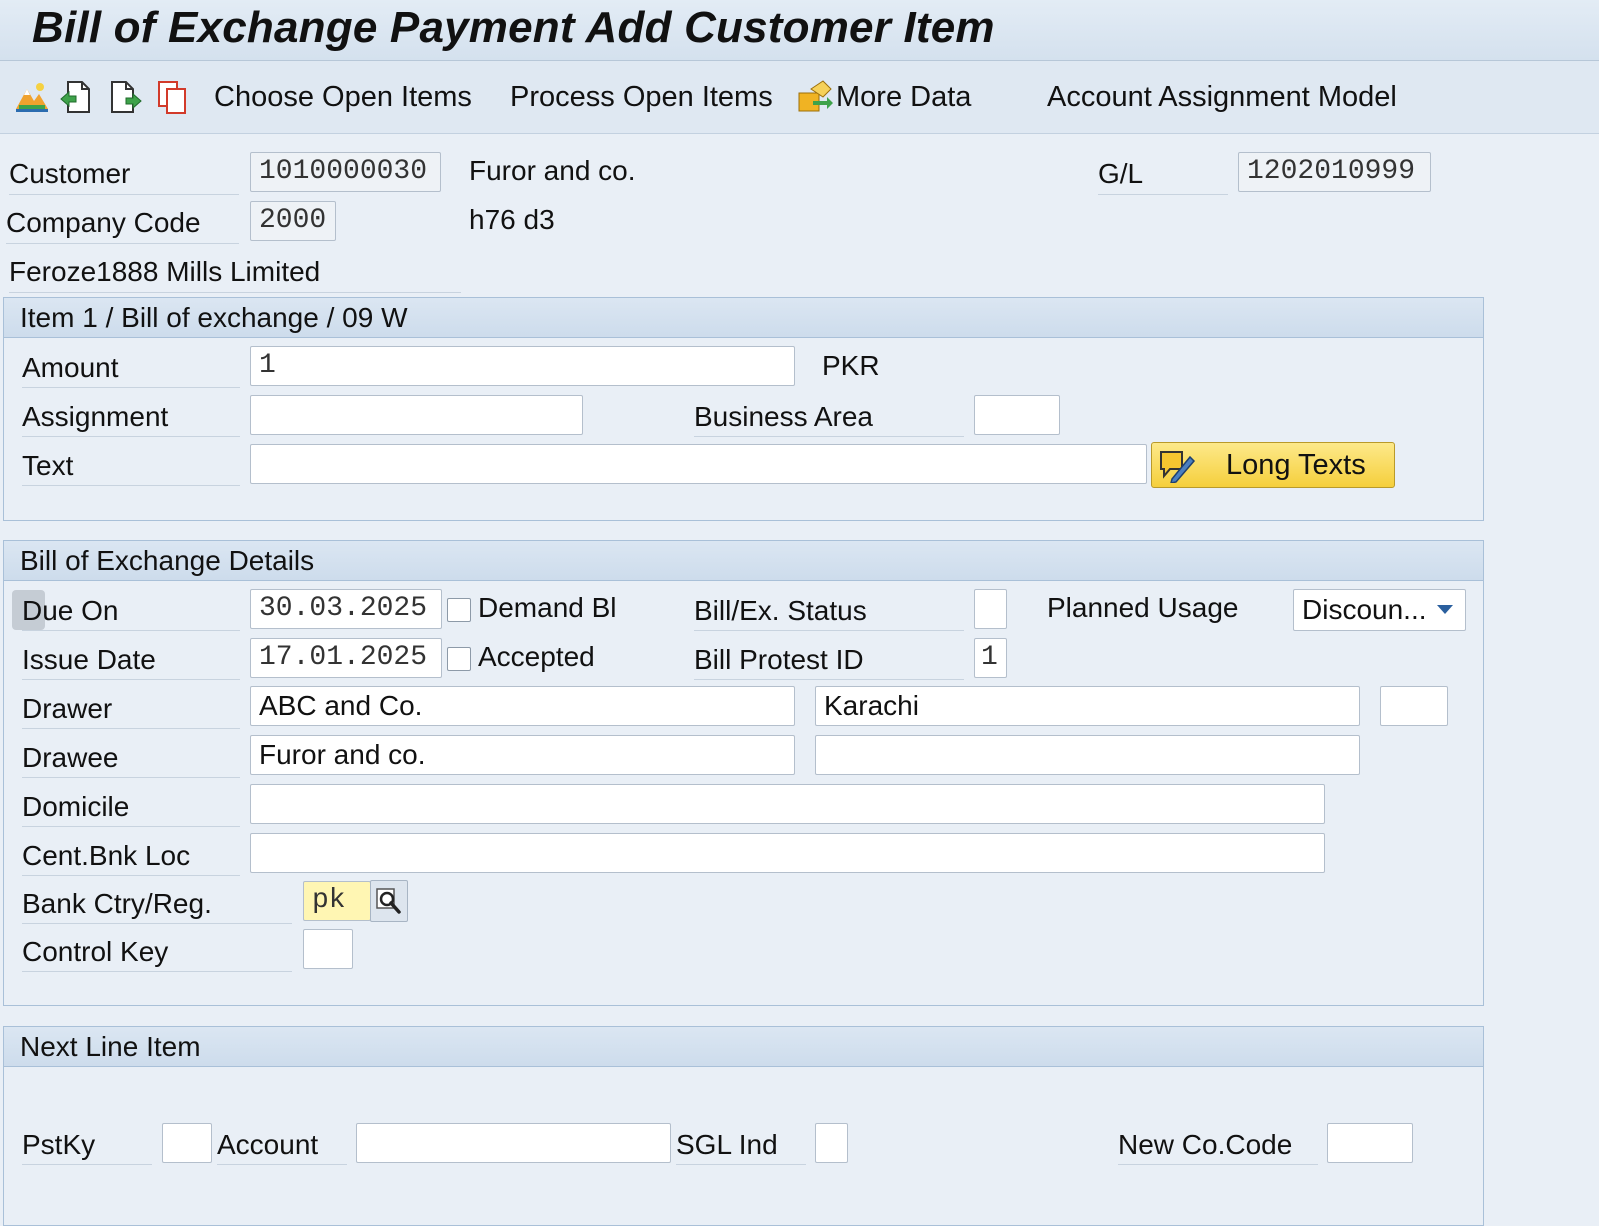  Describe the element at coordinates (1296, 465) in the screenshot. I see `long-texts-label: Long Texts` at that location.